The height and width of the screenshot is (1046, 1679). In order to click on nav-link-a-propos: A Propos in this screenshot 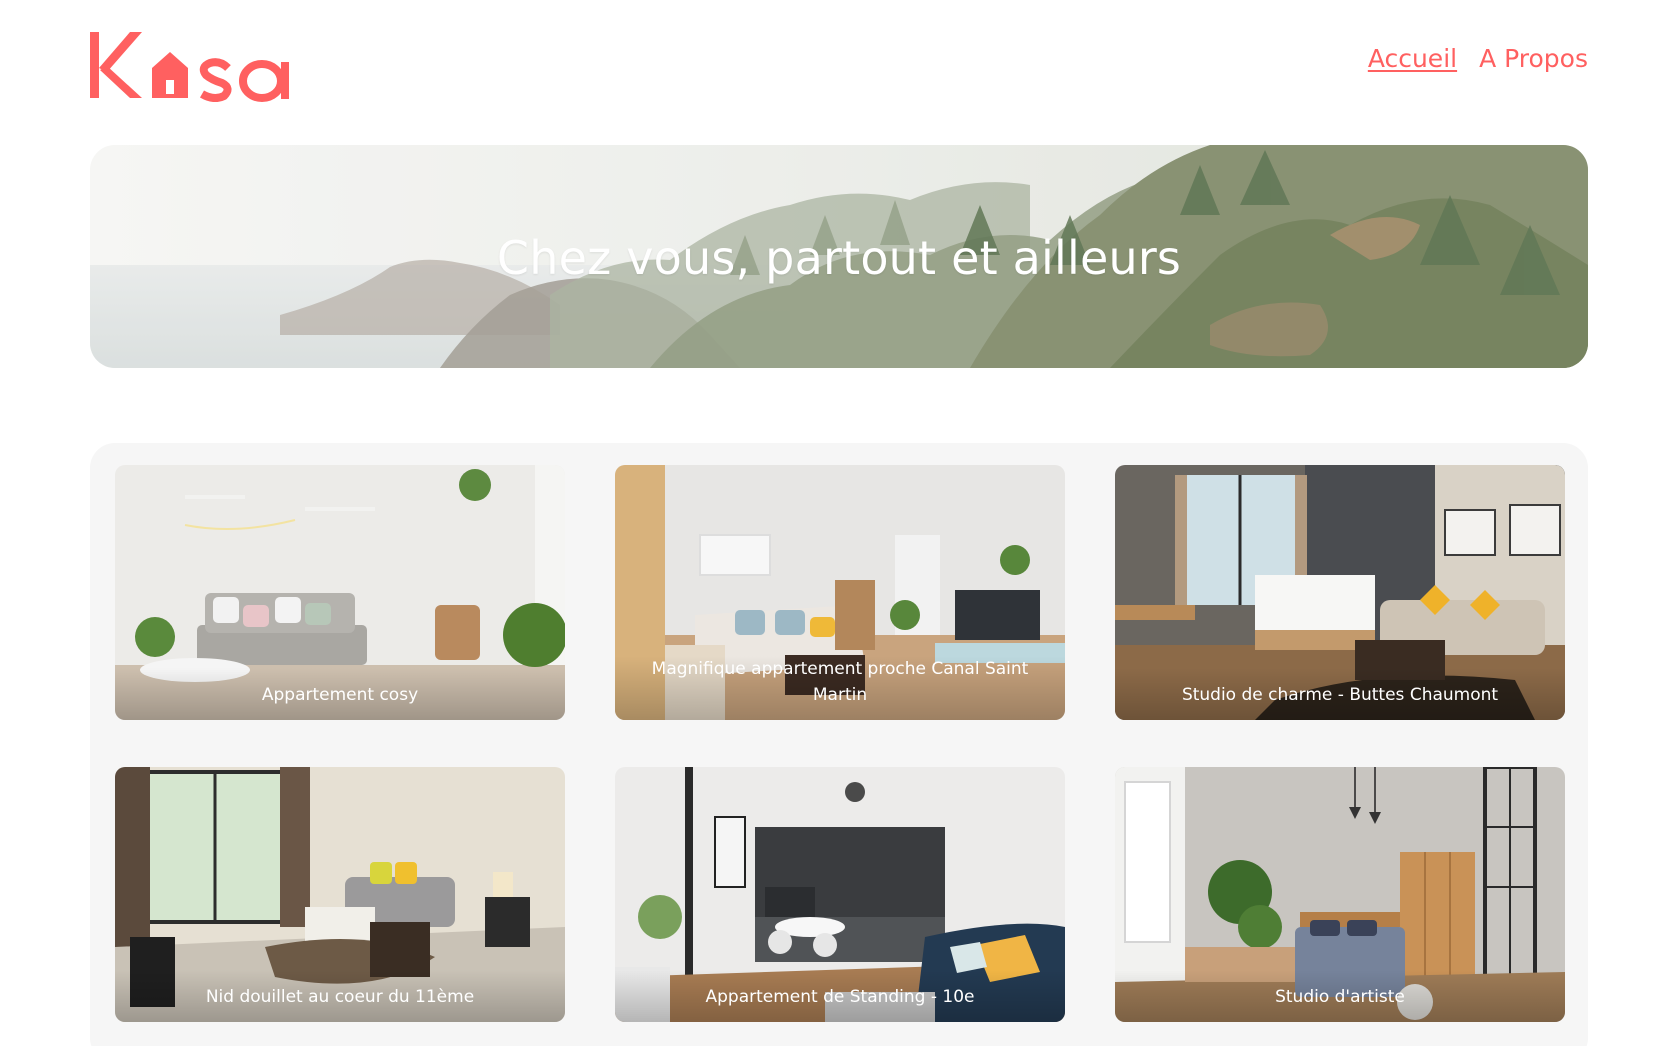, I will do `click(1533, 58)`.